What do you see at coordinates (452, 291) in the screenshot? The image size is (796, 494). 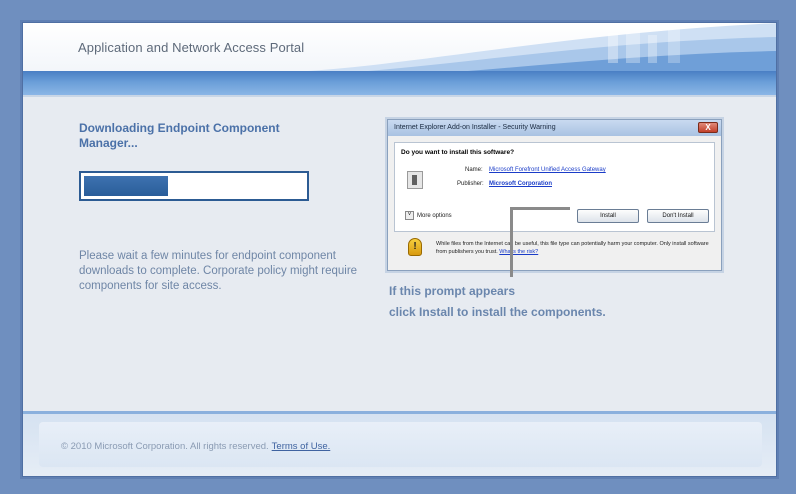 I see `instructions-line-1: If this prompt appears` at bounding box center [452, 291].